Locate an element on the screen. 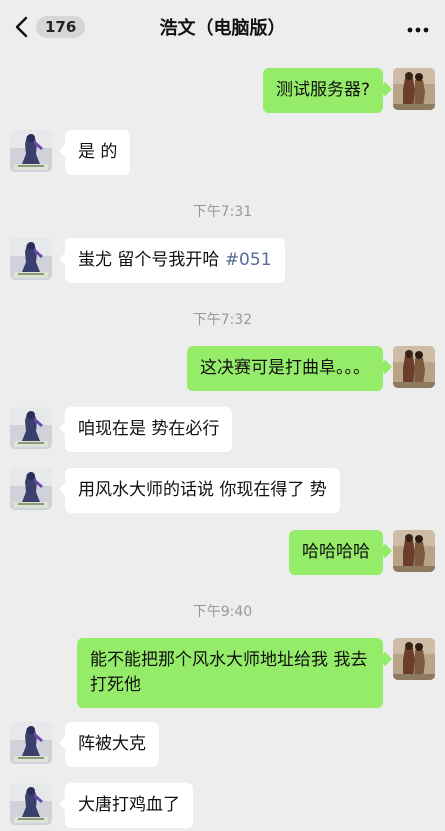 The width and height of the screenshot is (445, 831). message-bubble: 用风水大师的话说 你现在得了 势 is located at coordinates (202, 490).